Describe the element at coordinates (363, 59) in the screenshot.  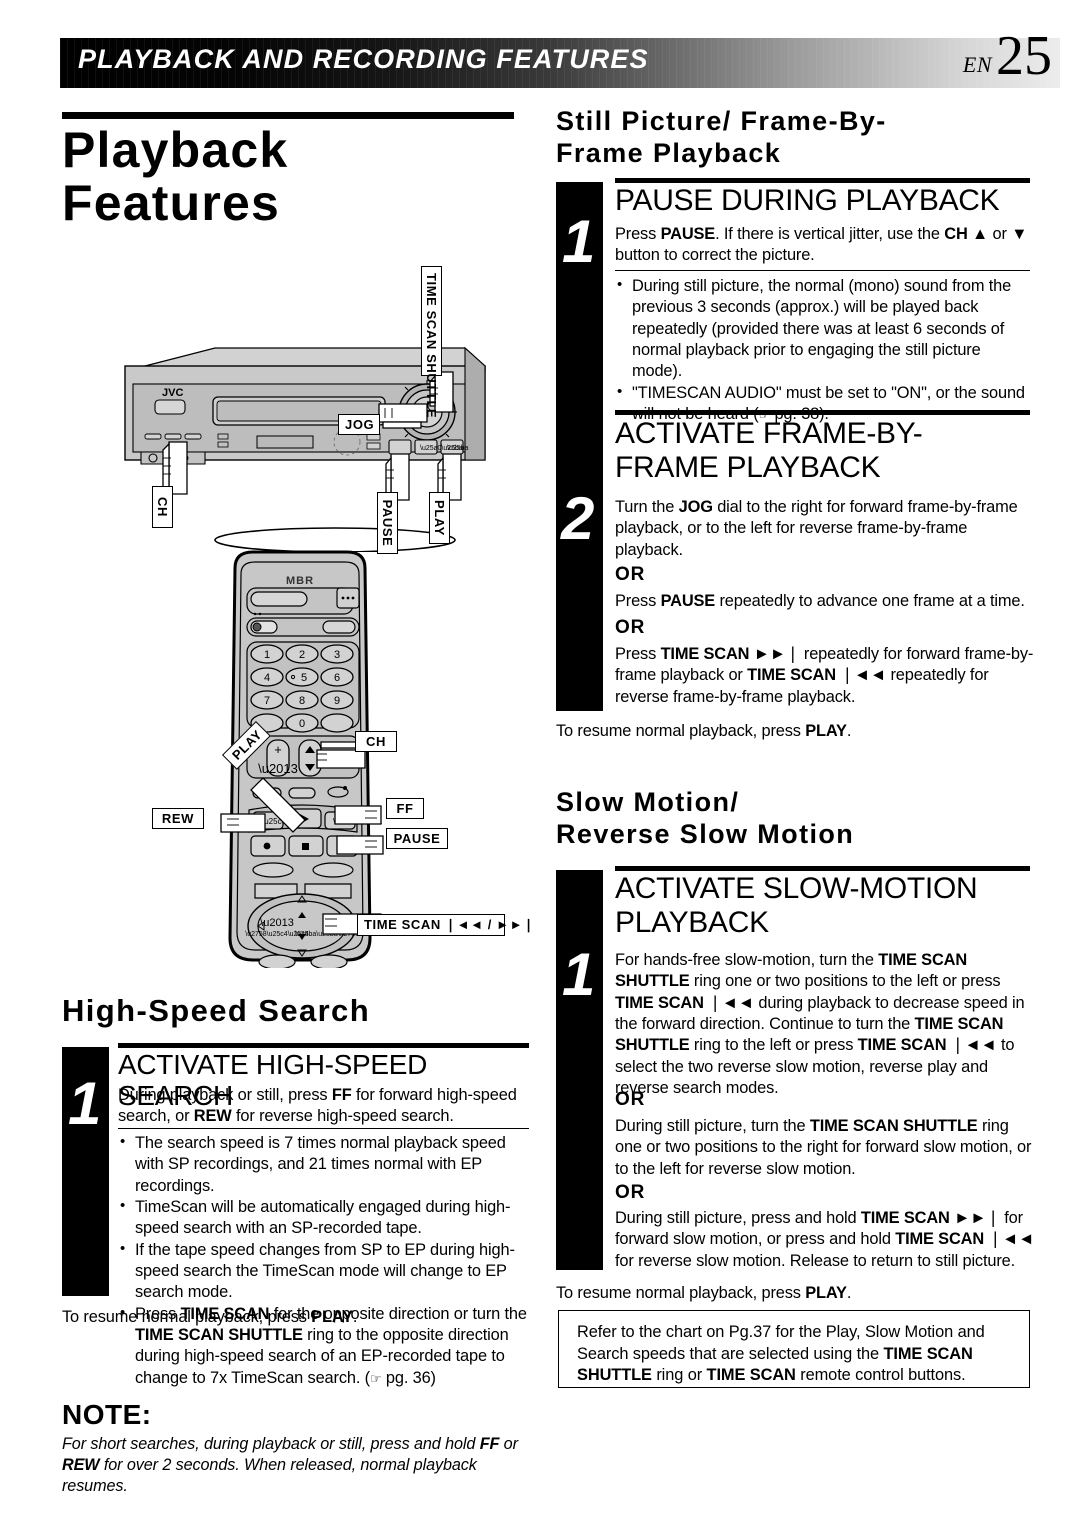
I see `page-header-title: PLAYBACK AND RECORDING FEATURES` at that location.